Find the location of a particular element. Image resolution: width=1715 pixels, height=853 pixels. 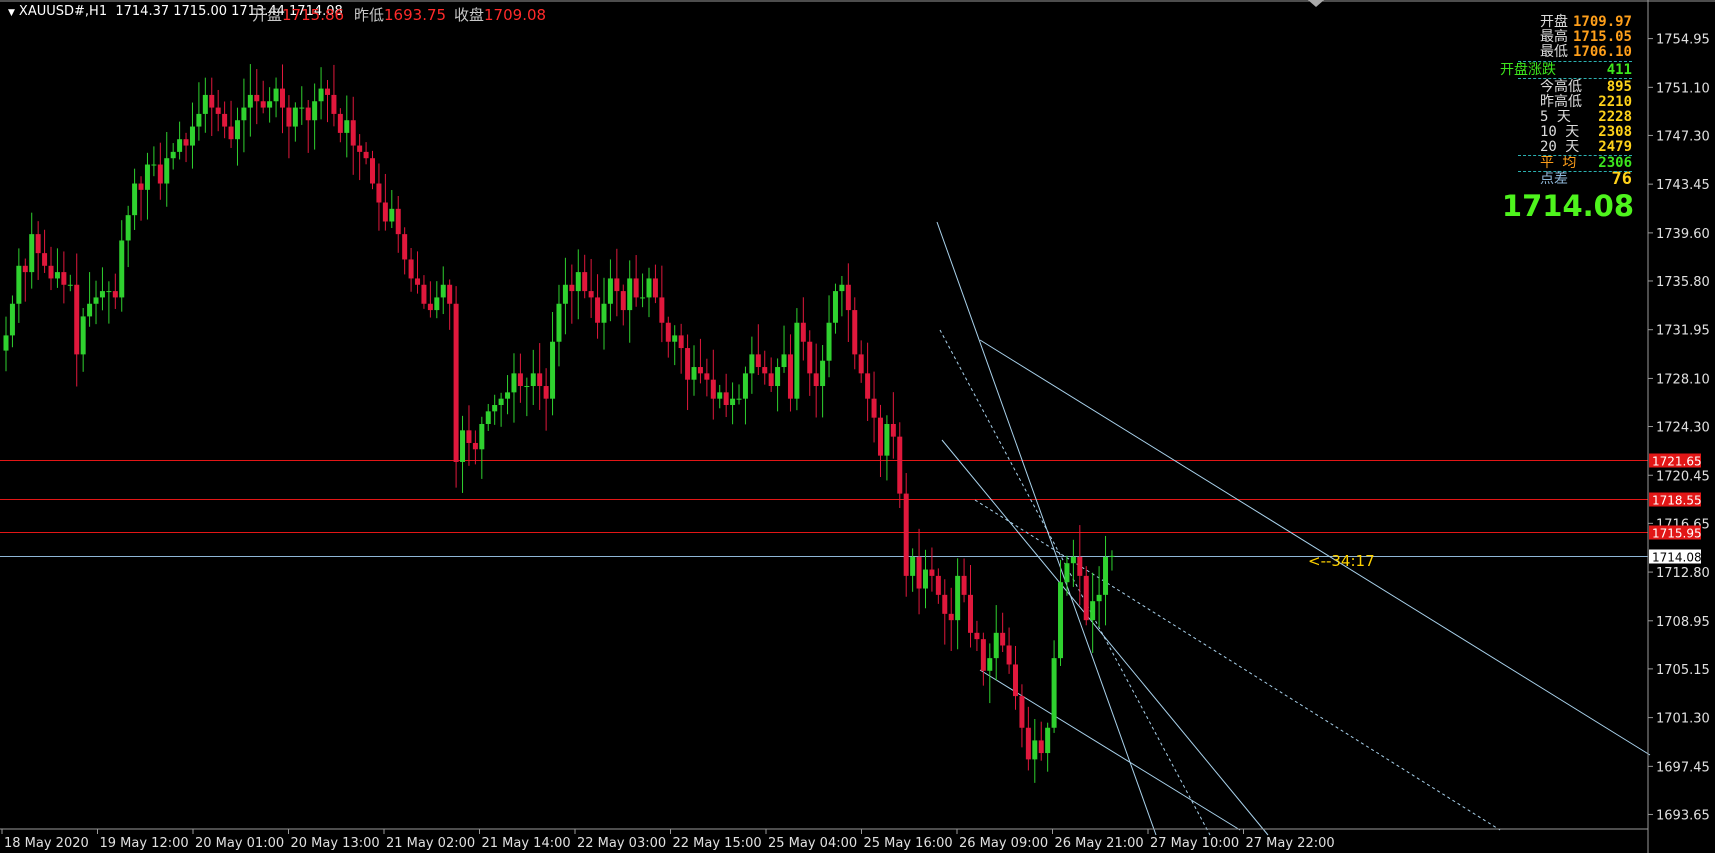

price-tick-label: 1747.30 is located at coordinates (1683, 136).